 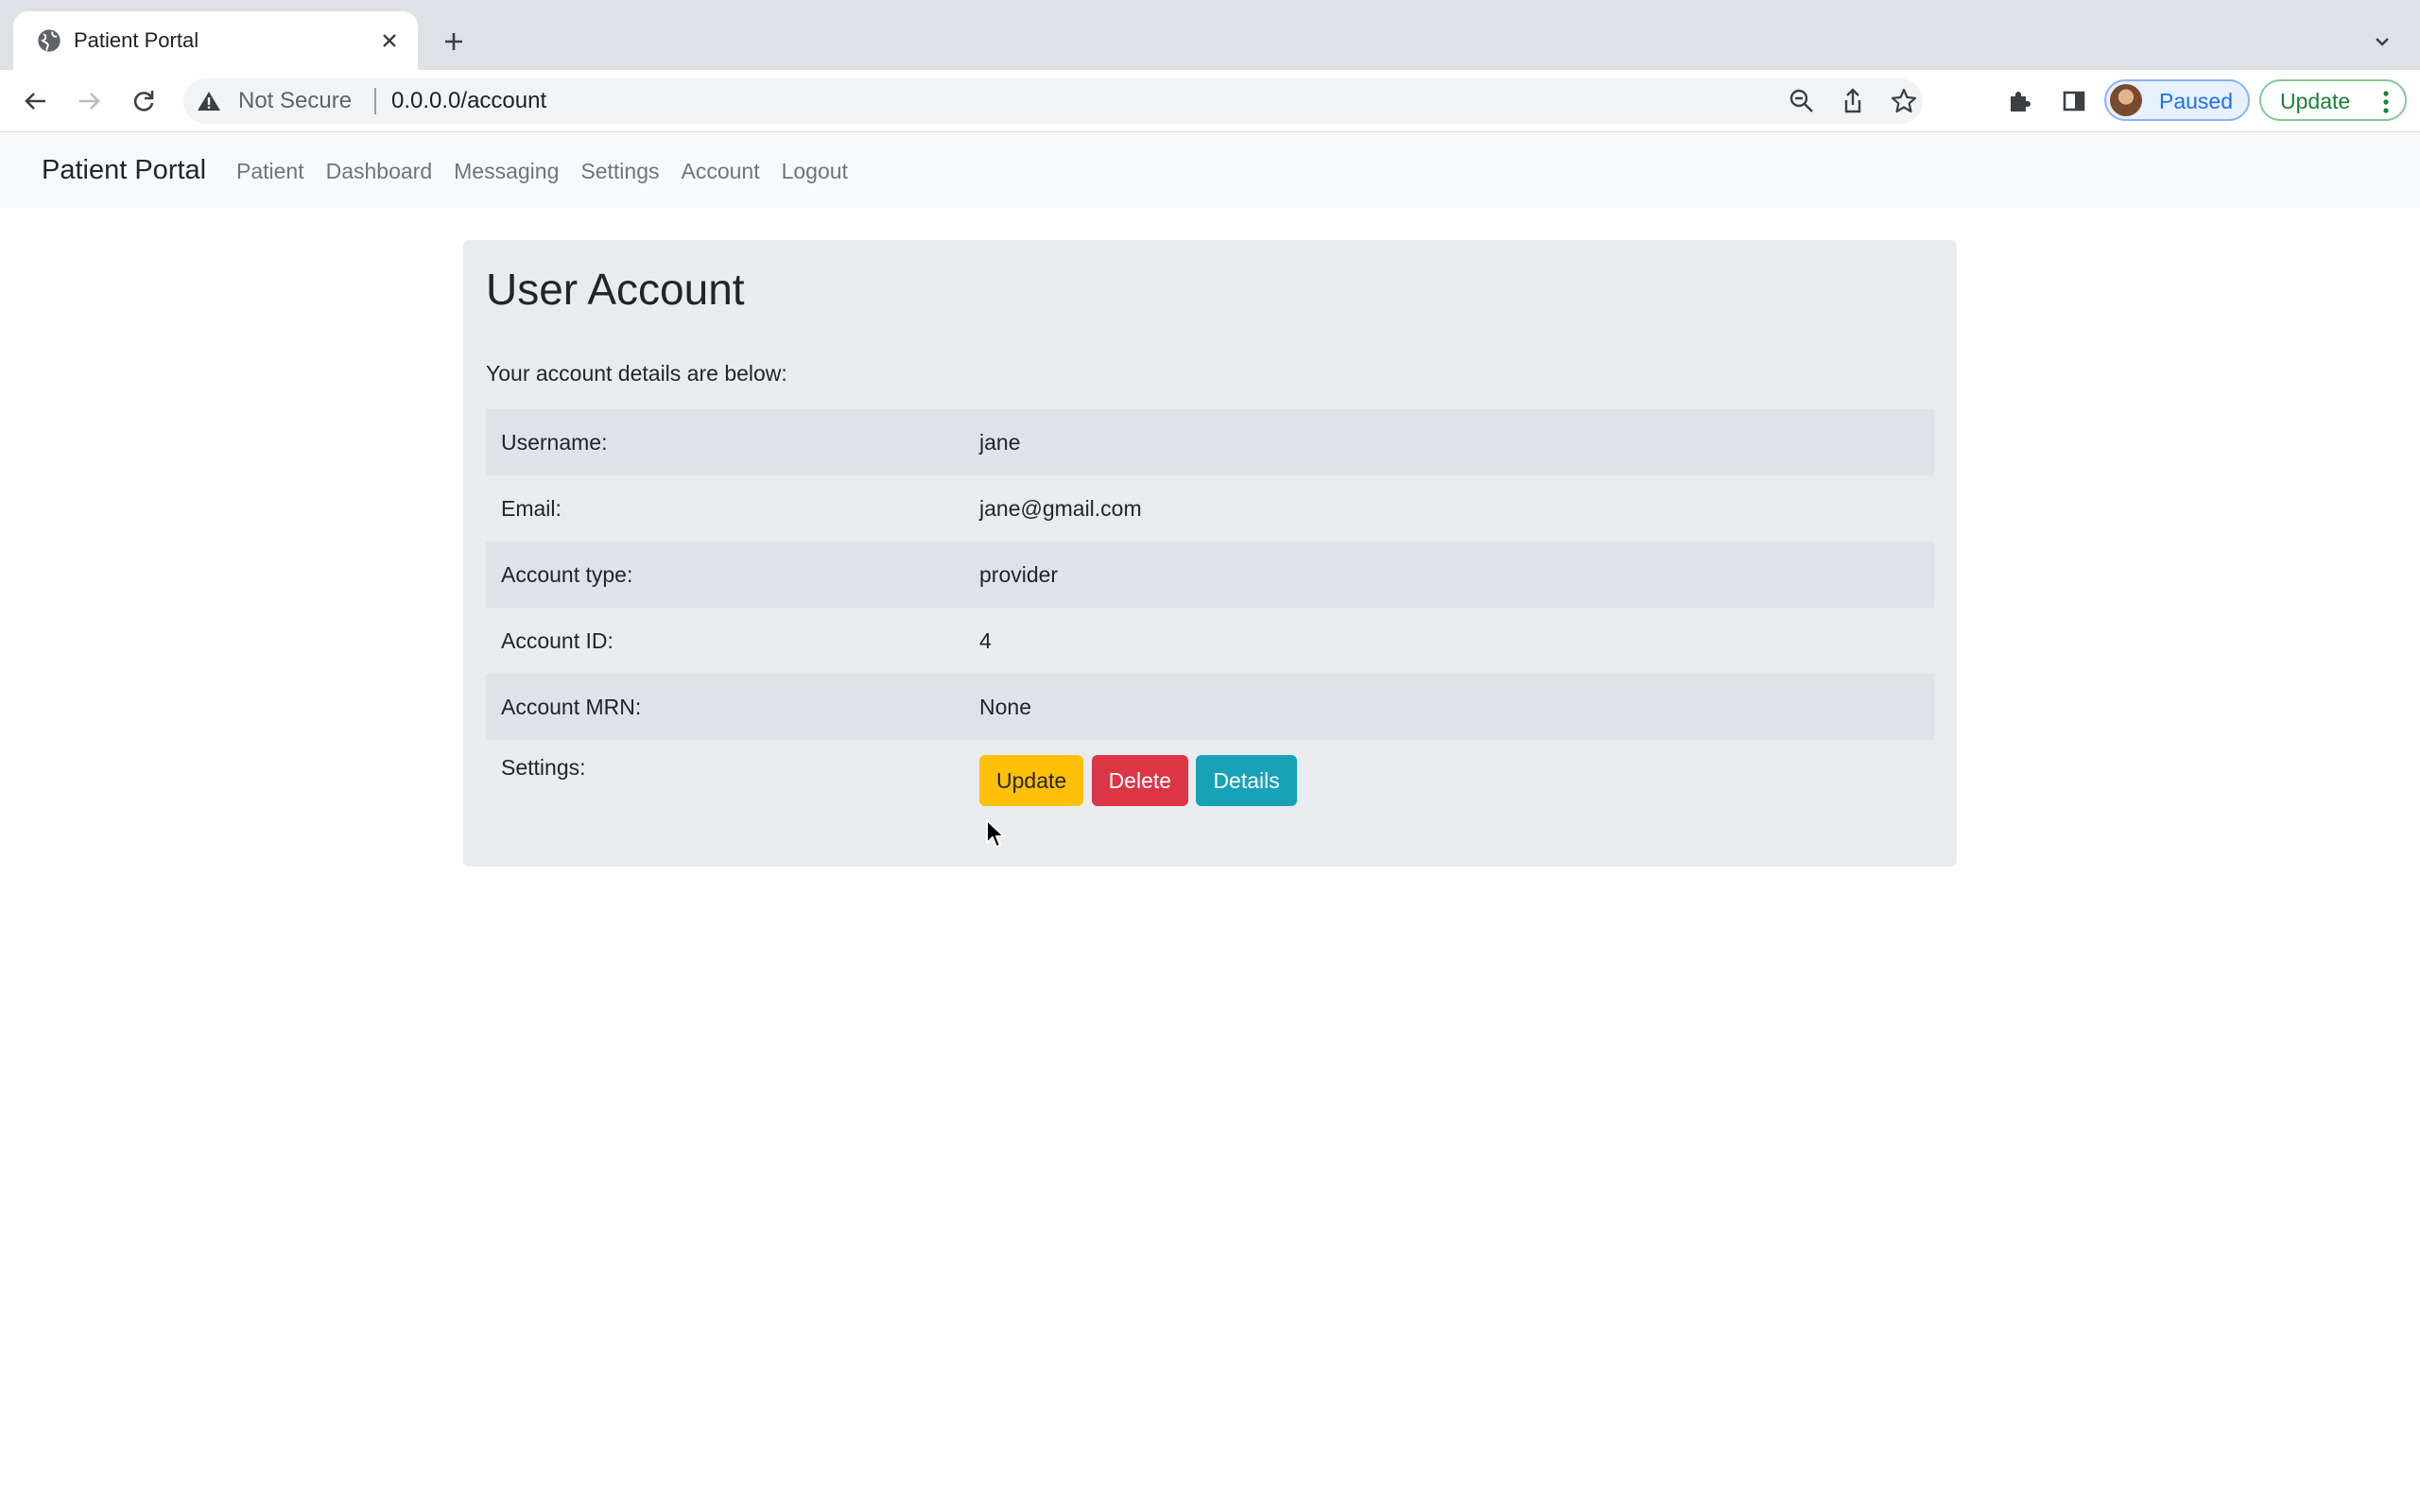 I want to click on plus-icon, so click(x=453, y=41).